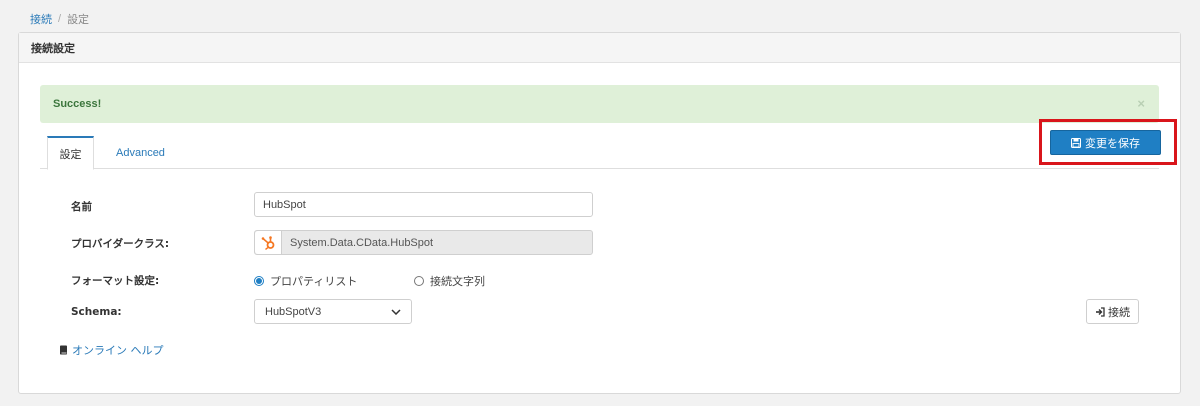 Image resolution: width=1200 pixels, height=406 pixels. Describe the element at coordinates (362, 242) in the screenshot. I see `provider-class-value: System.Data.CData.HubSpot` at that location.